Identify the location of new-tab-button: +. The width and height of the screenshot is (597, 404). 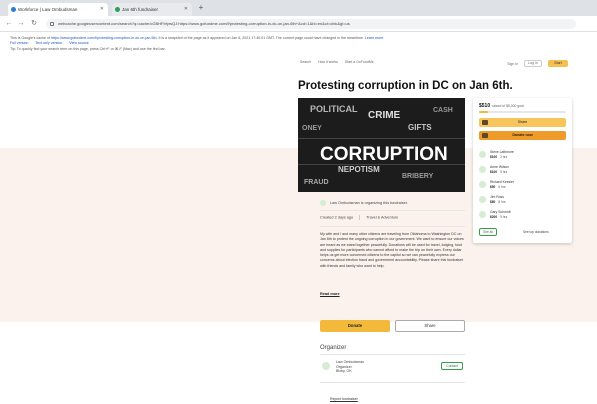
(201, 8).